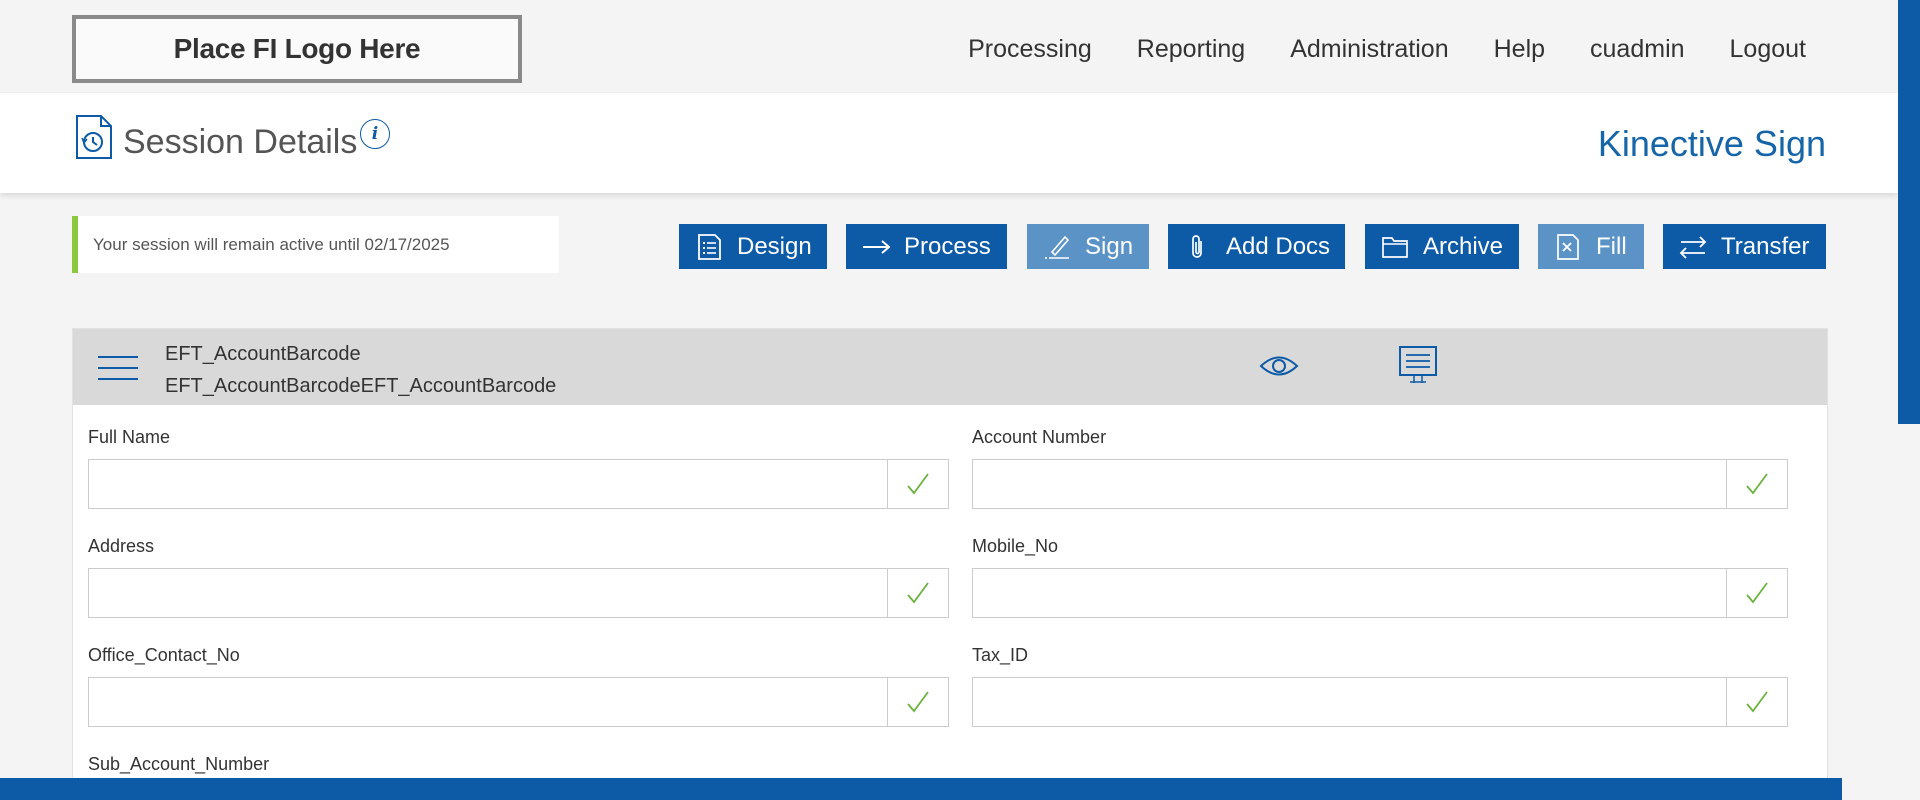  I want to click on account-number-label: Account Number, so click(1039, 437).